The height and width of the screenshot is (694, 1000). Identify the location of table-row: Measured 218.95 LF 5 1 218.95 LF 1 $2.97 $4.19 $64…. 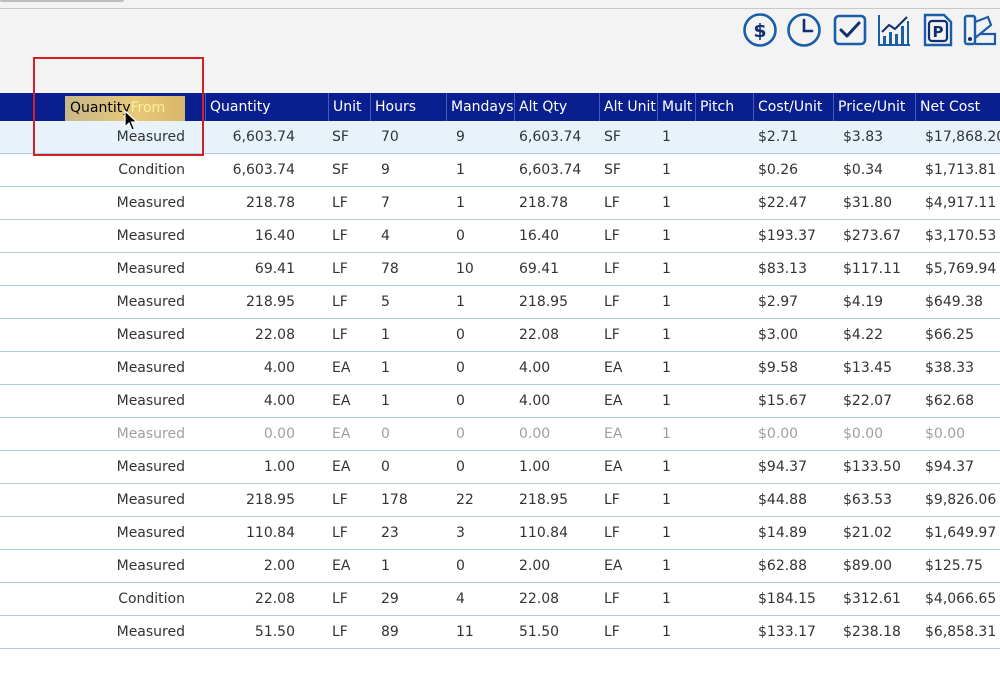
(500, 302).